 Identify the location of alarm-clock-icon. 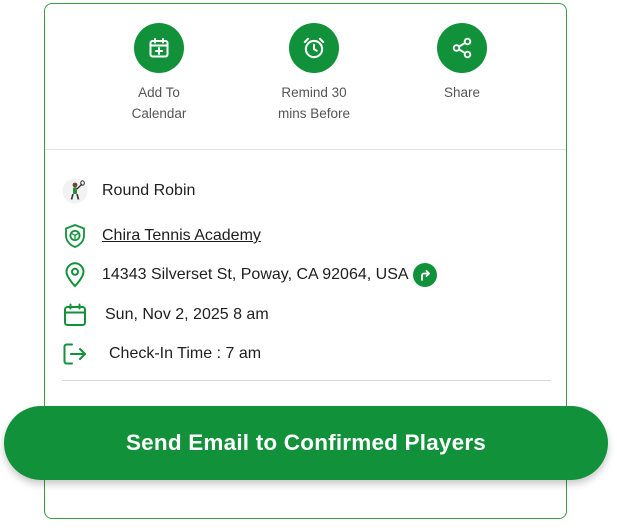
(314, 48).